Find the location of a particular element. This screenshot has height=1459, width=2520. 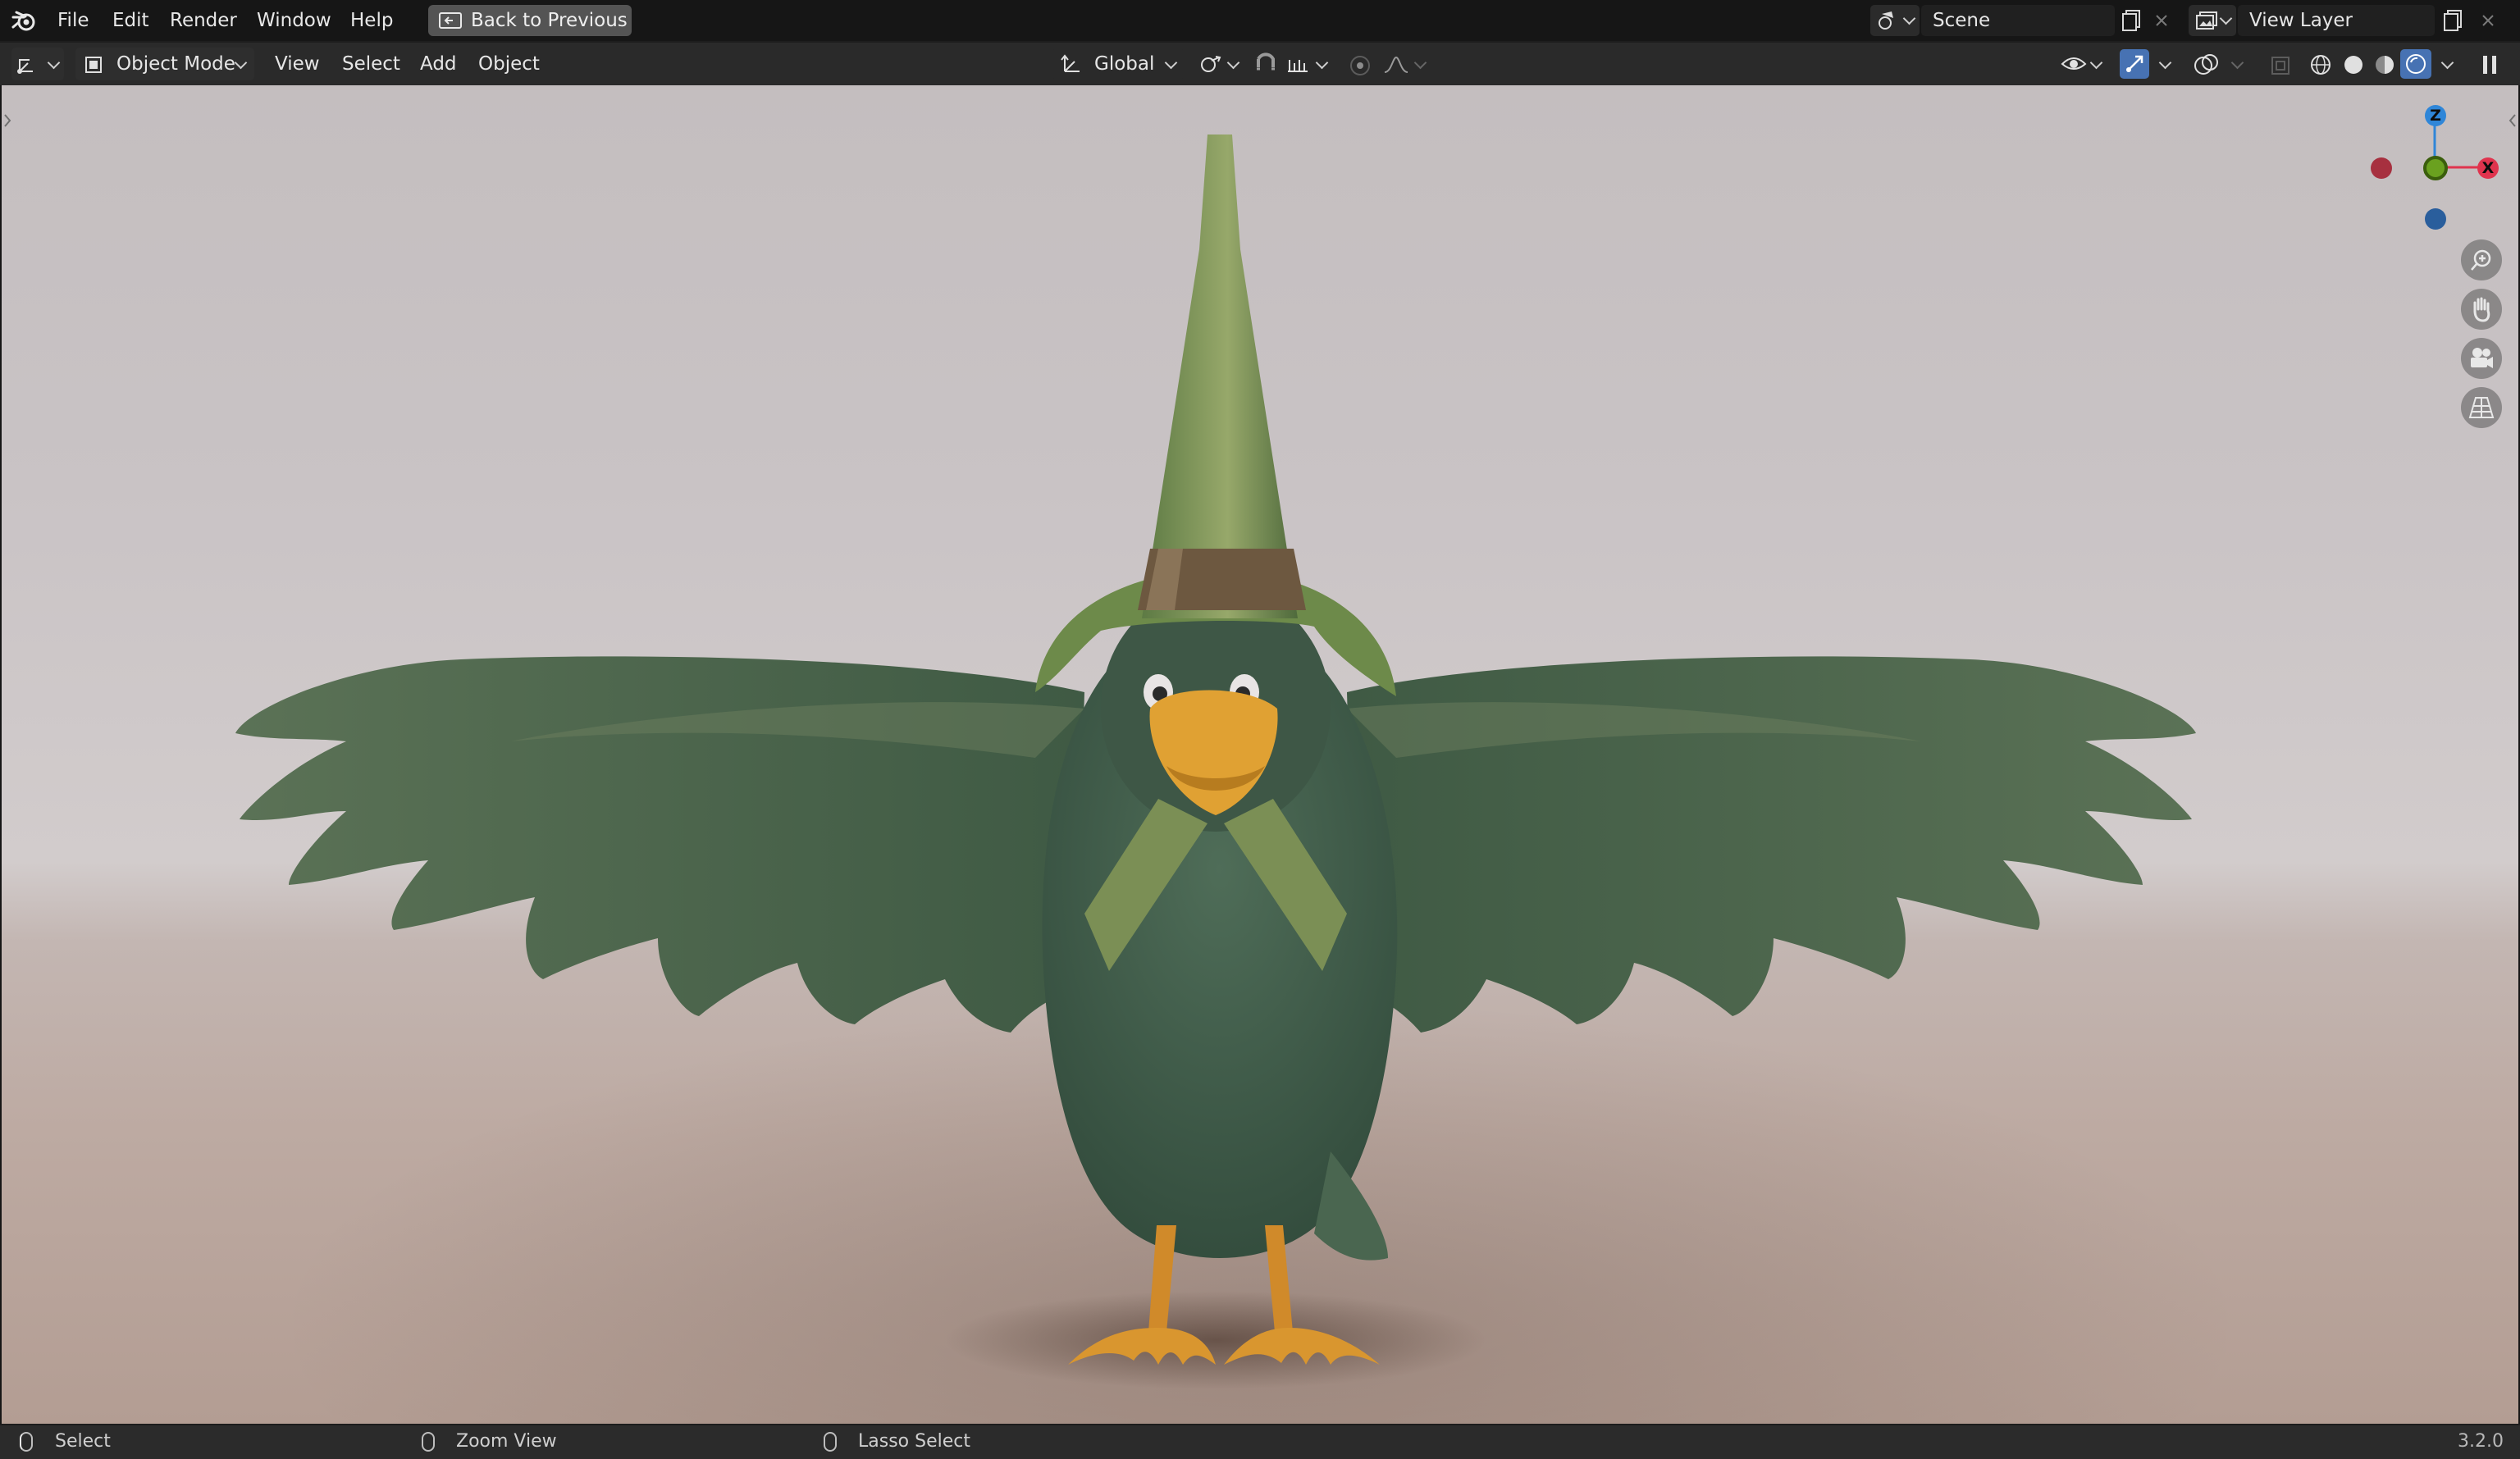

back-to-previous-label: Back to Previous is located at coordinates (549, 20).